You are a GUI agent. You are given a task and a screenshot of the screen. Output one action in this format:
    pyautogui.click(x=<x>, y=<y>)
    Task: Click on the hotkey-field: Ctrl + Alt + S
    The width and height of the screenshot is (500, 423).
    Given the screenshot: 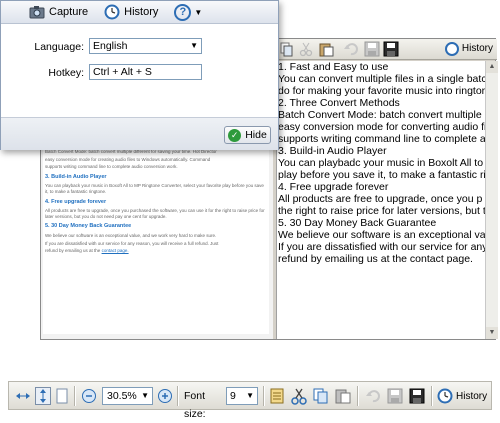 What is the action you would take?
    pyautogui.click(x=145, y=72)
    